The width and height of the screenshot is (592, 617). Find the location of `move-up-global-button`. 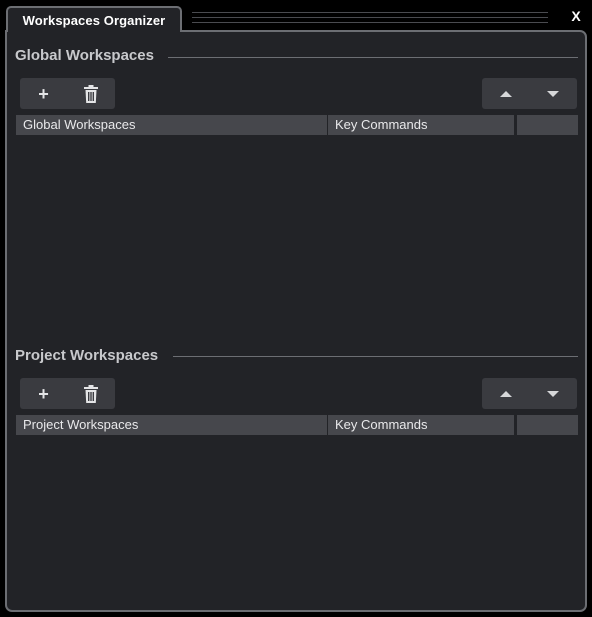

move-up-global-button is located at coordinates (505, 93).